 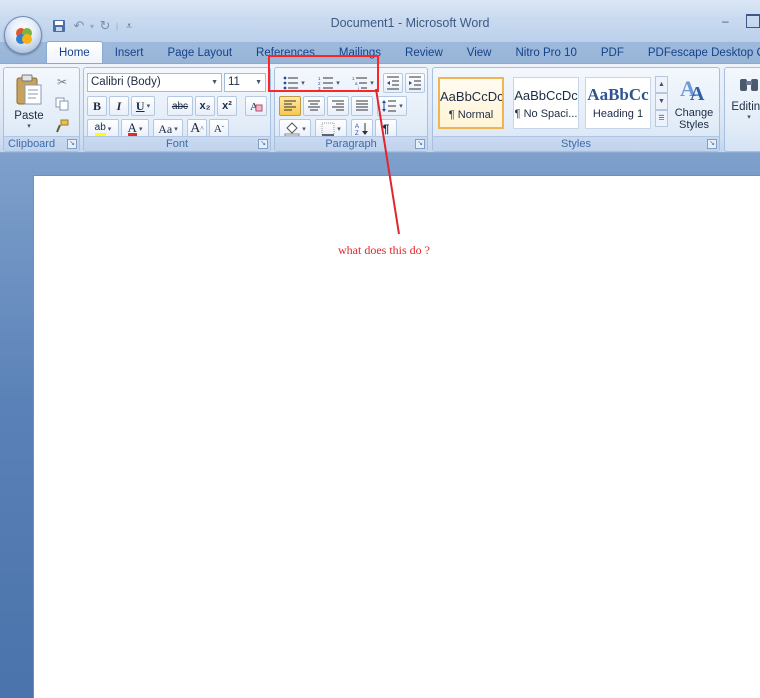 What do you see at coordinates (618, 114) in the screenshot?
I see `style-name: Heading 1` at bounding box center [618, 114].